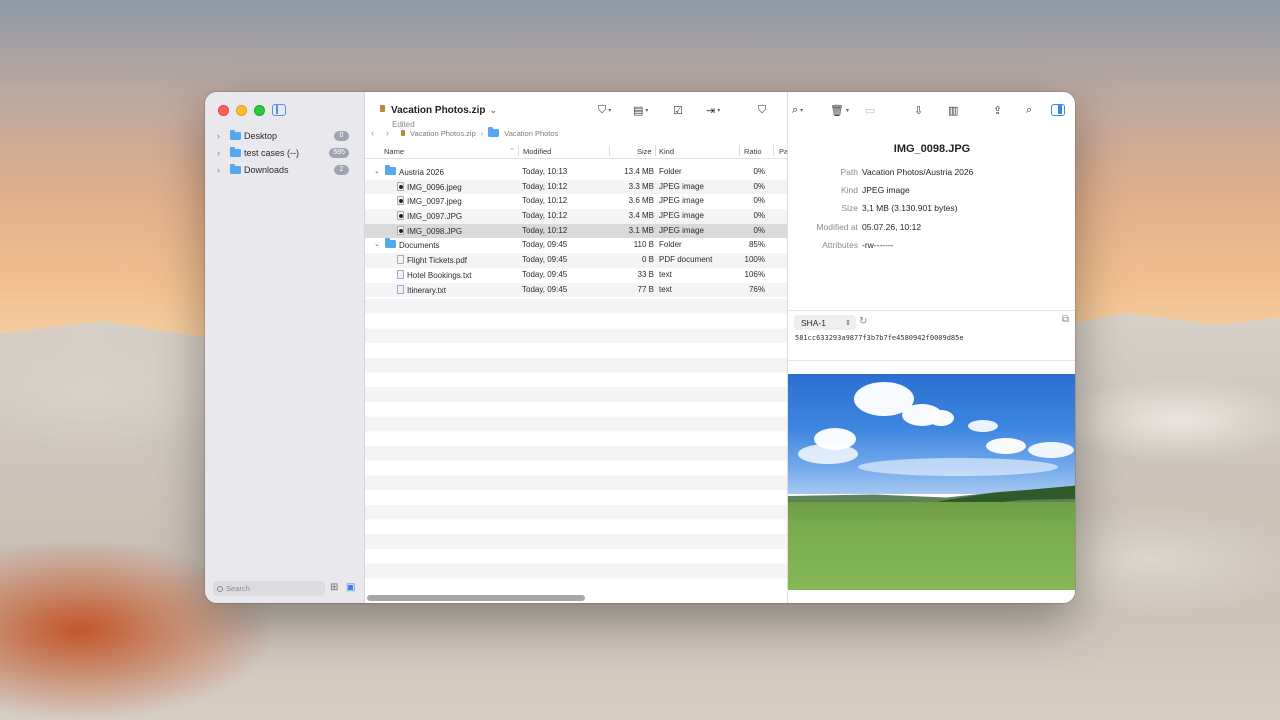  Describe the element at coordinates (641, 230) in the screenshot. I see `row-size: 3.1 MB` at that location.